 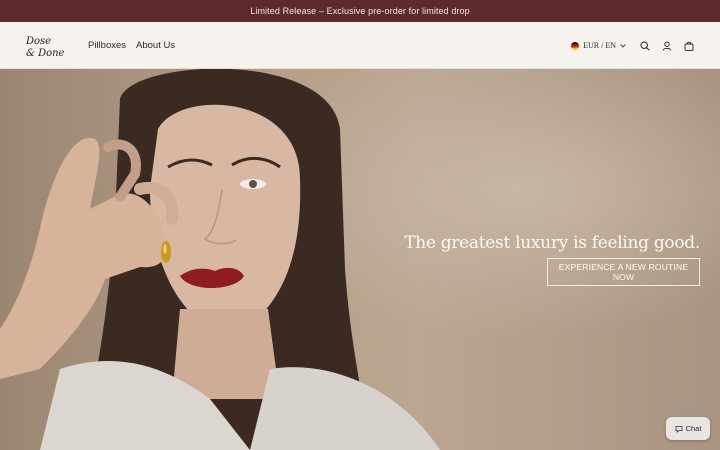 I want to click on chat-bubble-icon, so click(x=678, y=429).